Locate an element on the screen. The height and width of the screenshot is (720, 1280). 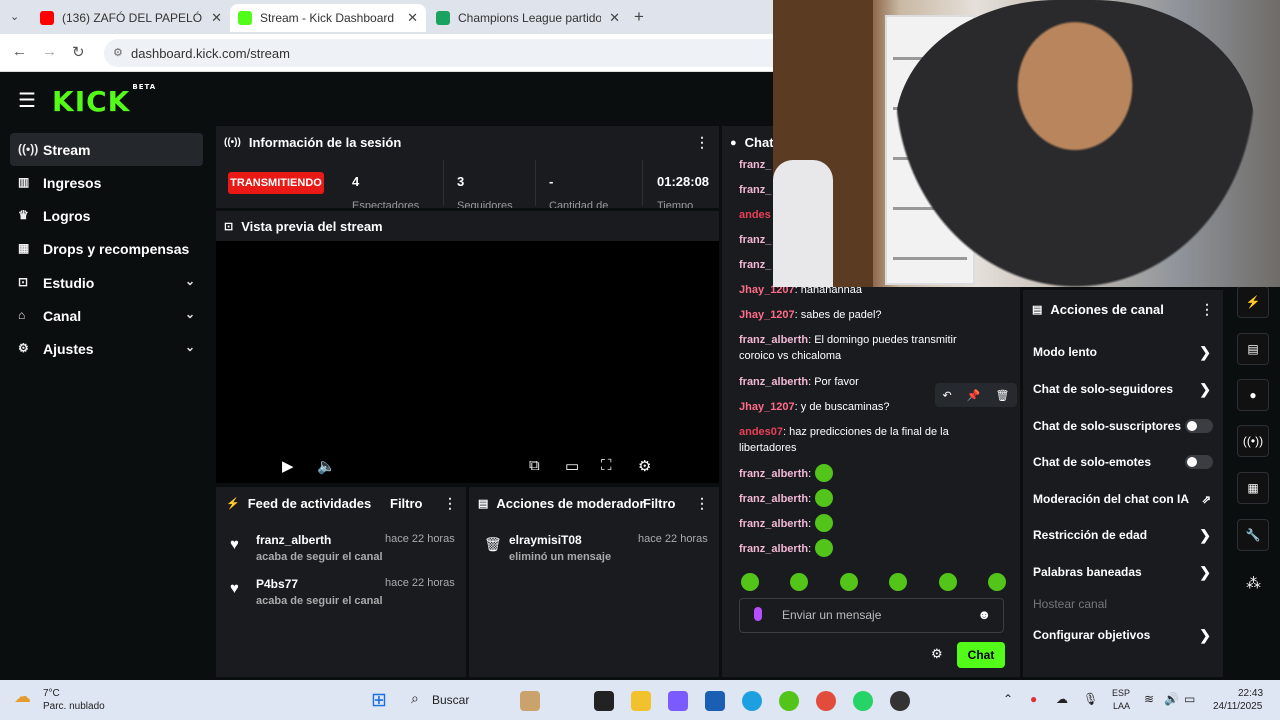
action-modo-lento: Modo lento ❯ is located at coordinates (1123, 352).